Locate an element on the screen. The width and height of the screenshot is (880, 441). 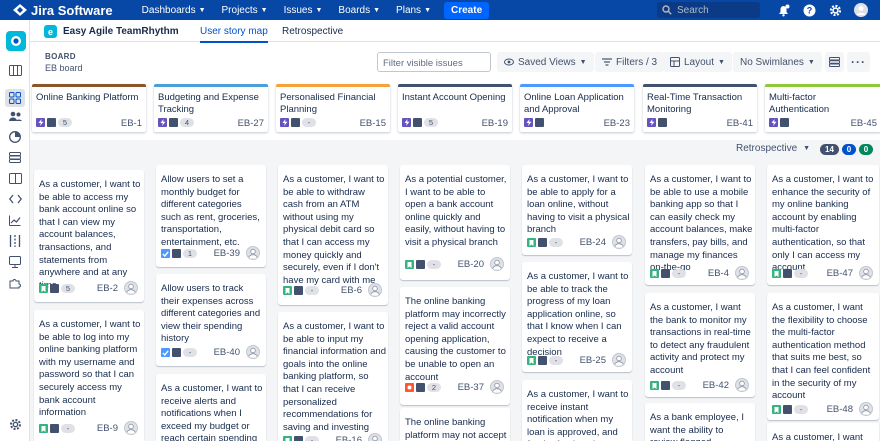
epic-key: EB-19 is located at coordinates (495, 123).